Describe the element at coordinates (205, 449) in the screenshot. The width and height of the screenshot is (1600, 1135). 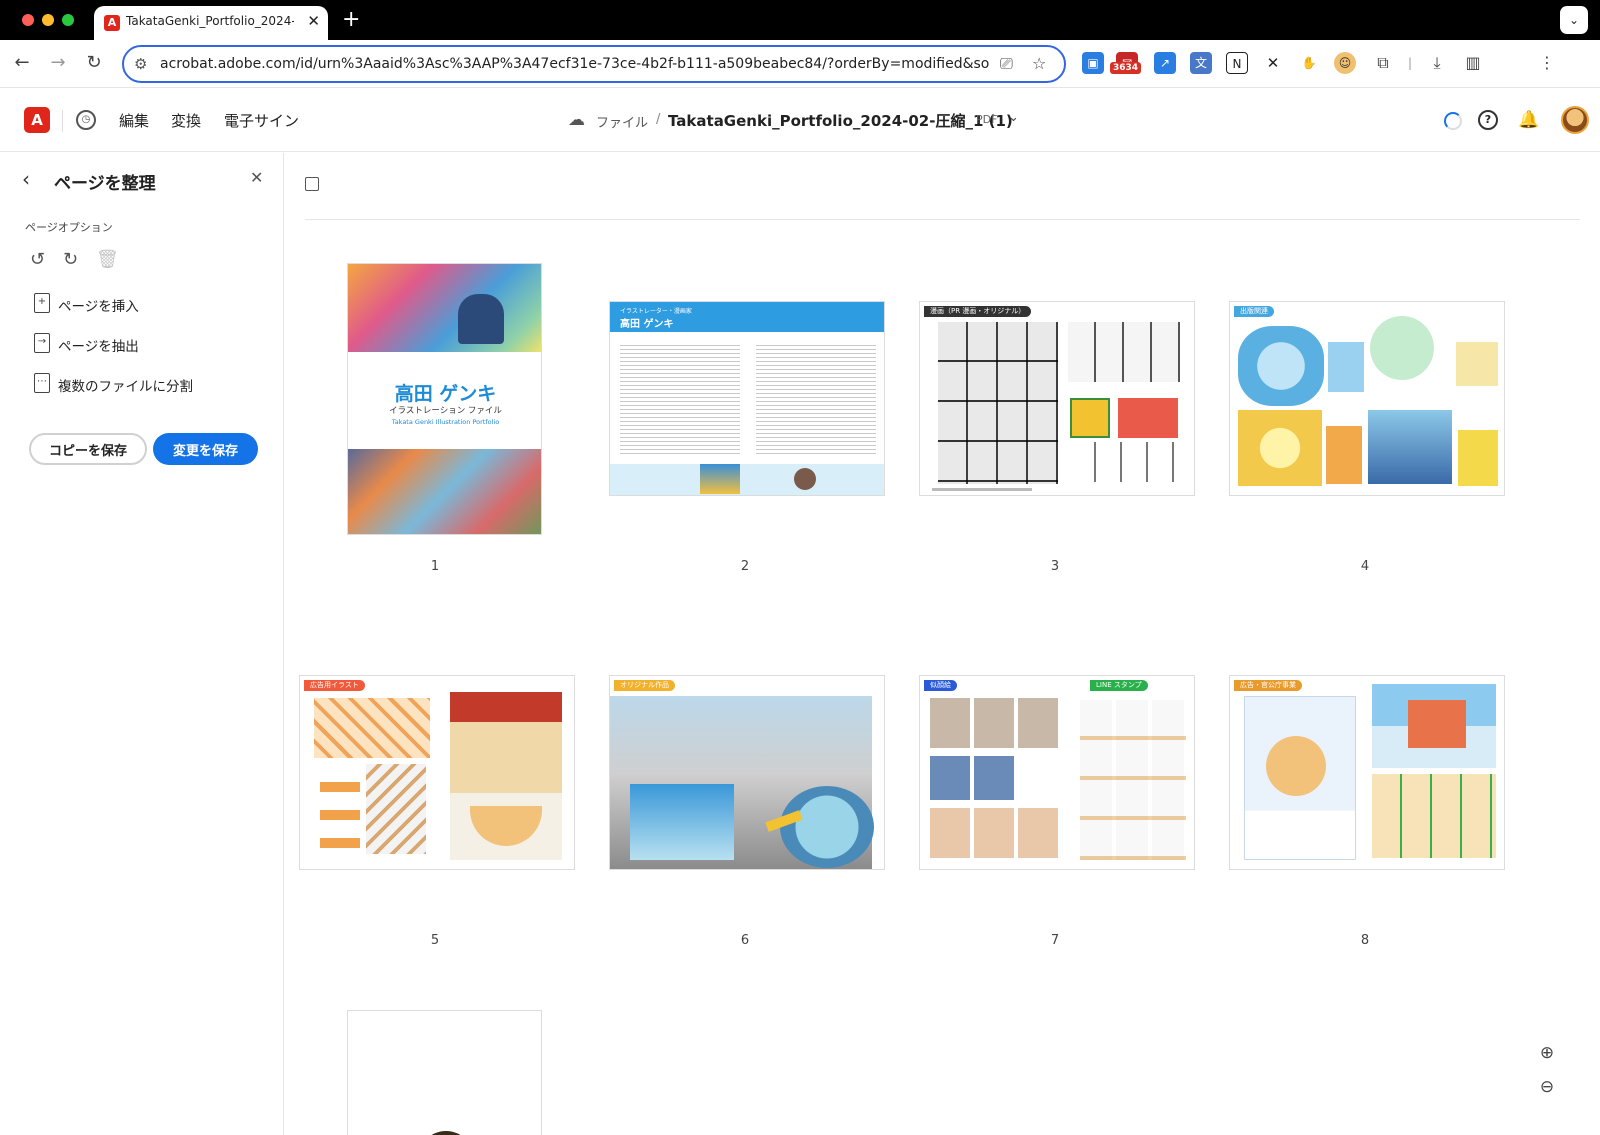
I see `save-changes-button: 変更を保存` at that location.